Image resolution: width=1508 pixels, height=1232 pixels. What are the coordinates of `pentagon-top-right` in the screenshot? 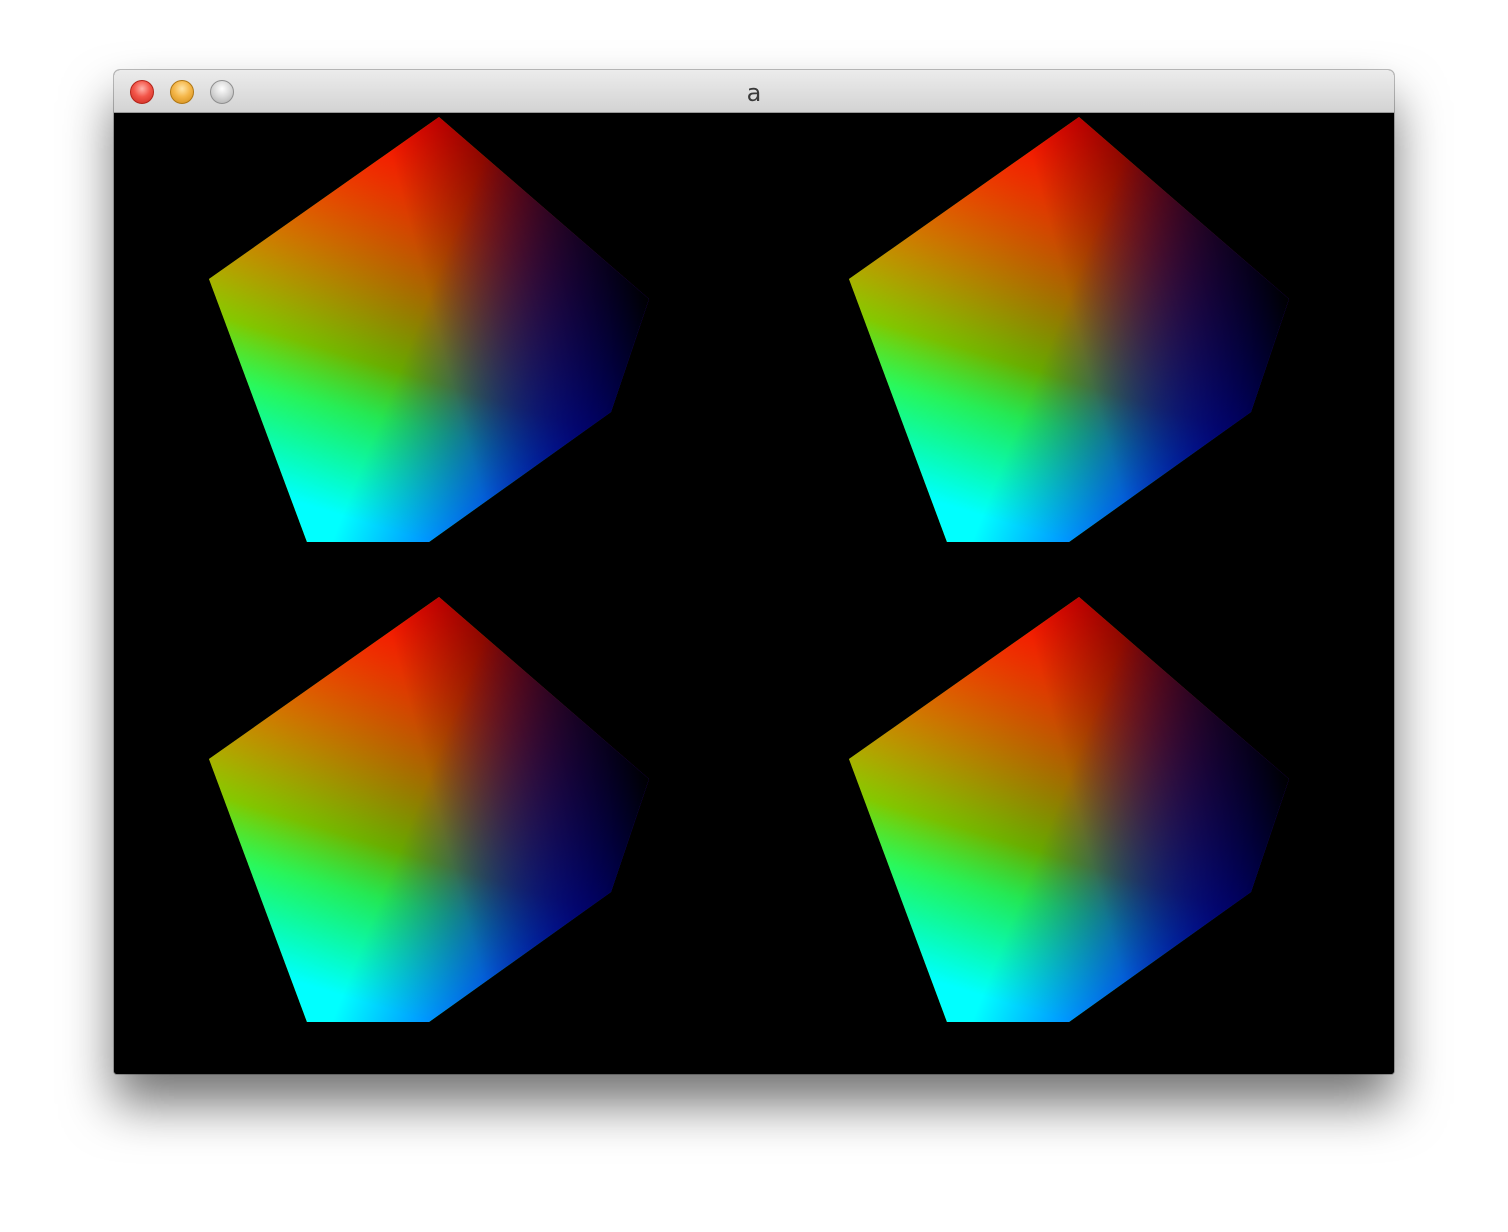 It's located at (1069, 329).